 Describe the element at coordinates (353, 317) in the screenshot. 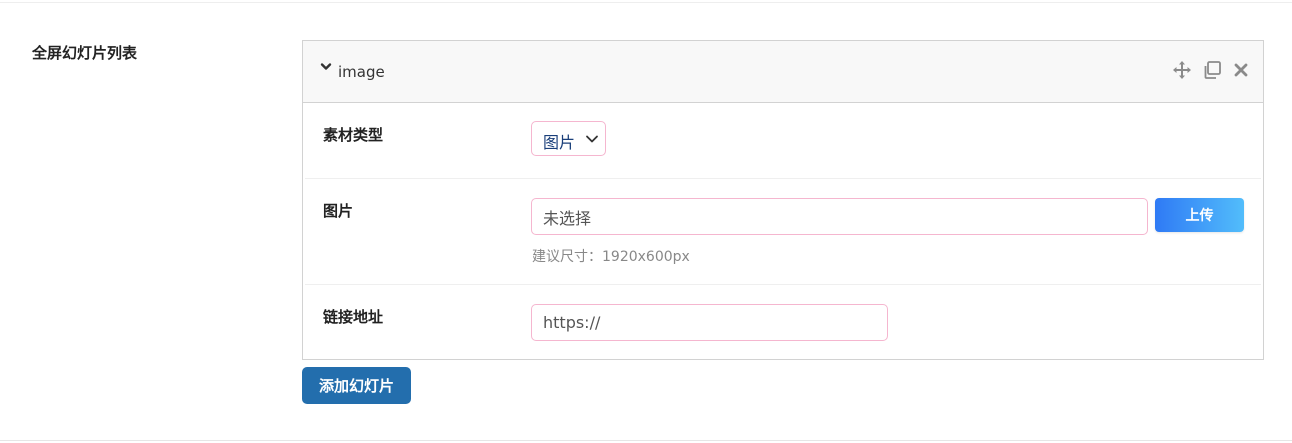

I see `link-label: 链接地址` at that location.